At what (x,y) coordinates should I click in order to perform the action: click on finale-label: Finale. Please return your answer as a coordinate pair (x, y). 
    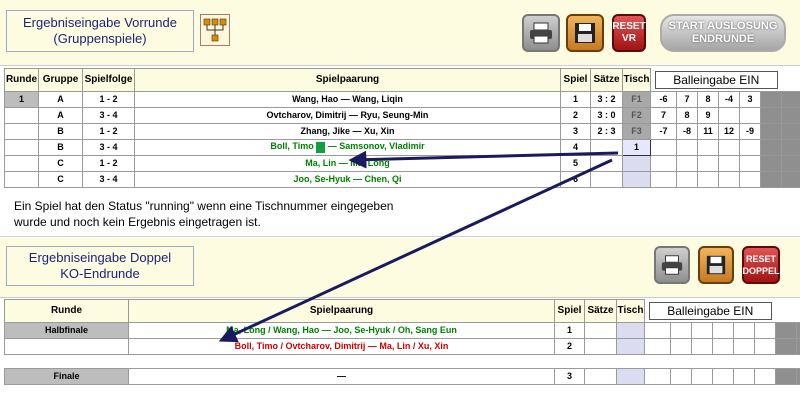
    Looking at the image, I should click on (66, 376).